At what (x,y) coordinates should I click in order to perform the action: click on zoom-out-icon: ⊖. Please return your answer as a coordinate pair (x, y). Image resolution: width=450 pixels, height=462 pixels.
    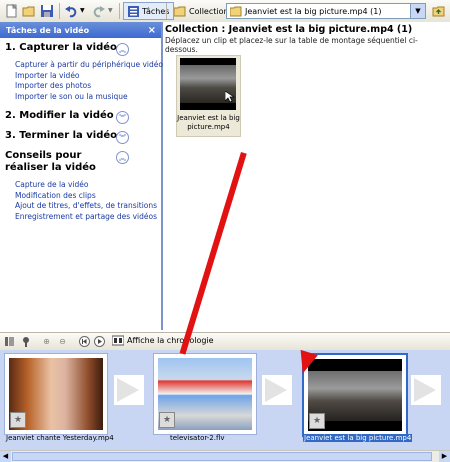
    Looking at the image, I should click on (62, 341).